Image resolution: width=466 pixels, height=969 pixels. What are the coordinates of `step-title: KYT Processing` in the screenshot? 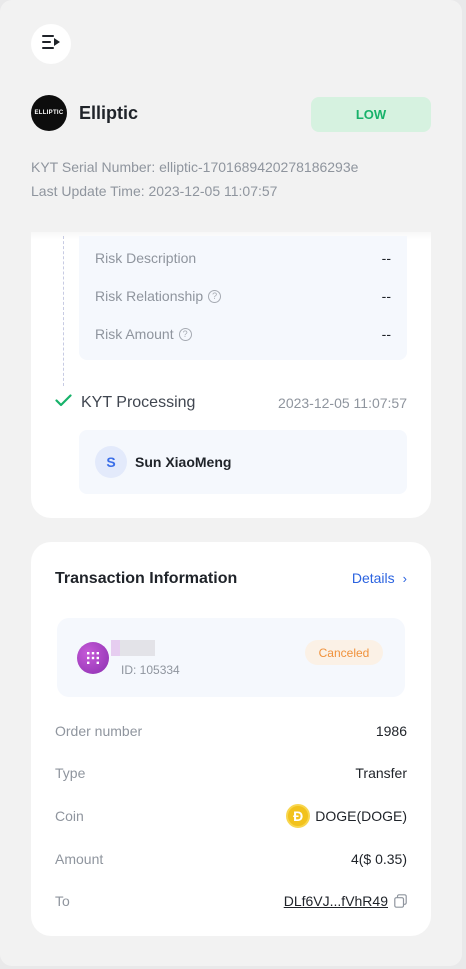 It's located at (138, 402).